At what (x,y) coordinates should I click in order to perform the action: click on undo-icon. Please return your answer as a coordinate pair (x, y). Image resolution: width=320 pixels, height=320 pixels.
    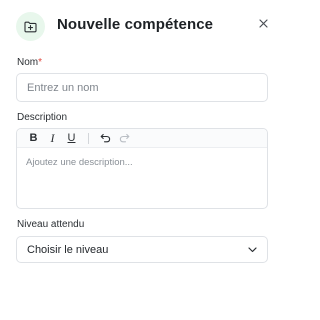
    Looking at the image, I should click on (105, 138).